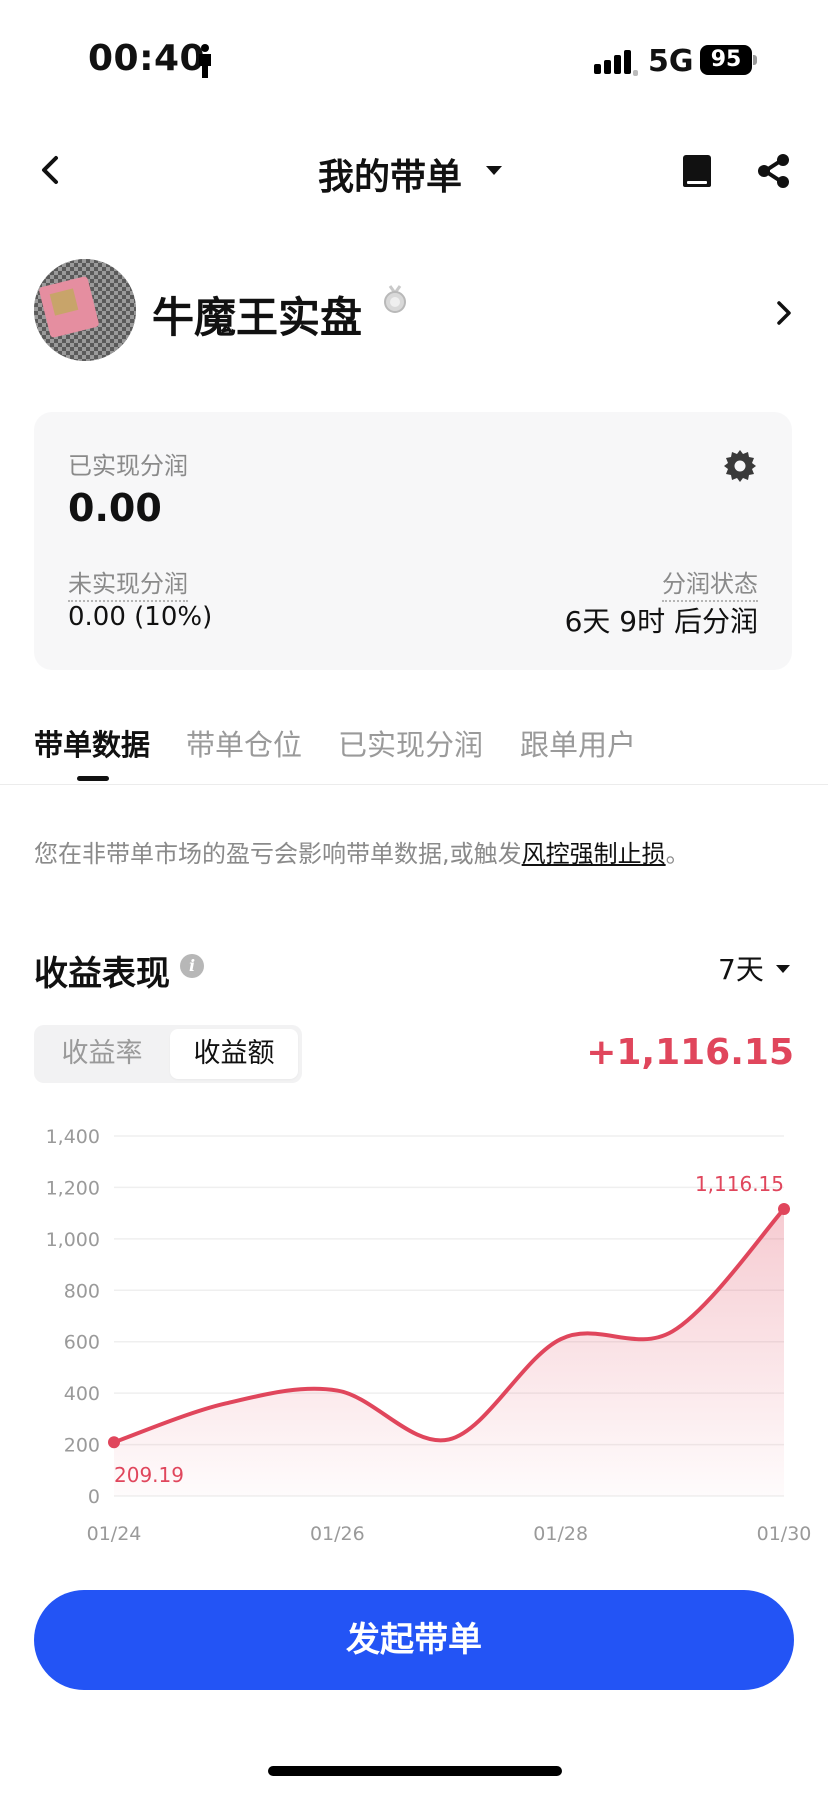 Image resolution: width=828 pixels, height=1796 pixels. I want to click on segment-return-rate: 收益率, so click(102, 1054).